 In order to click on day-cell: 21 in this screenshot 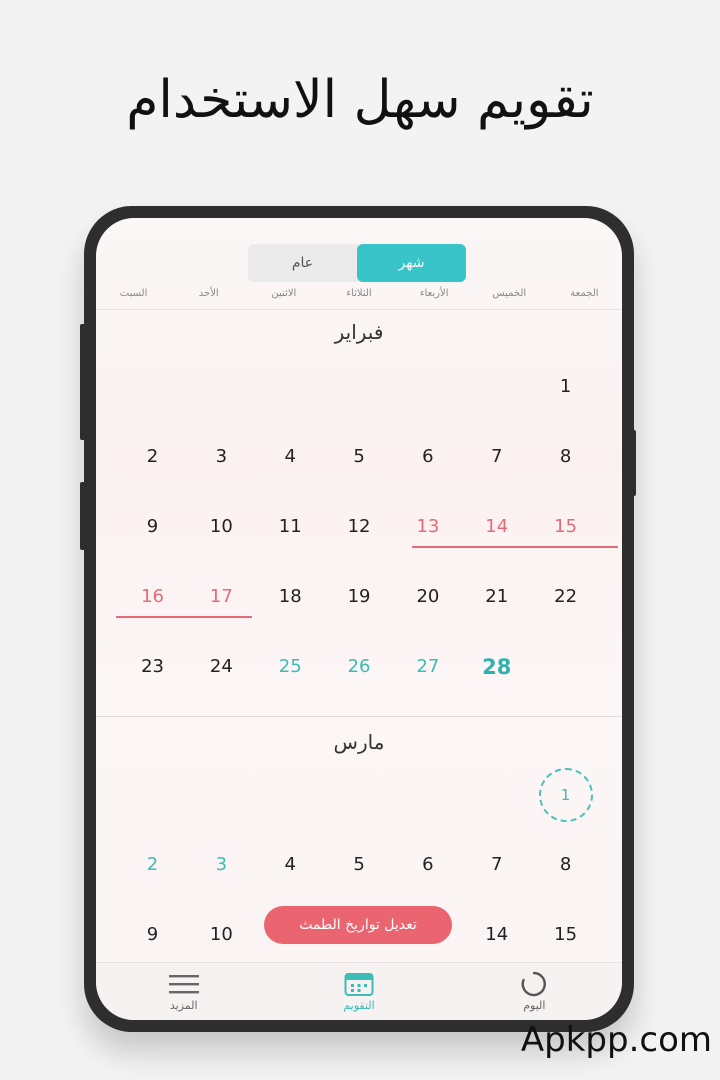, I will do `click(496, 597)`.